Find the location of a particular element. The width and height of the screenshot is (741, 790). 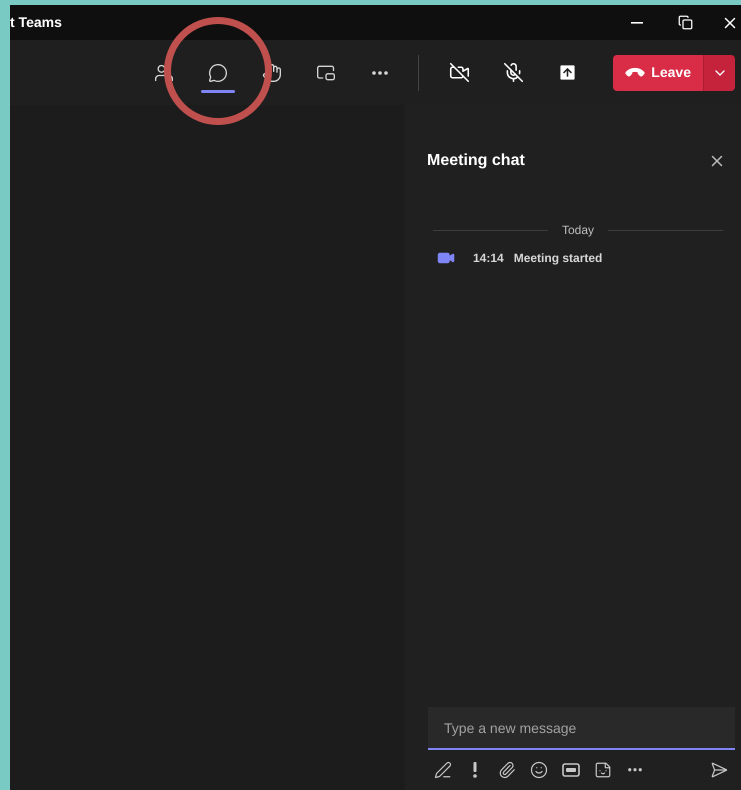

restore-icon is located at coordinates (685, 22).